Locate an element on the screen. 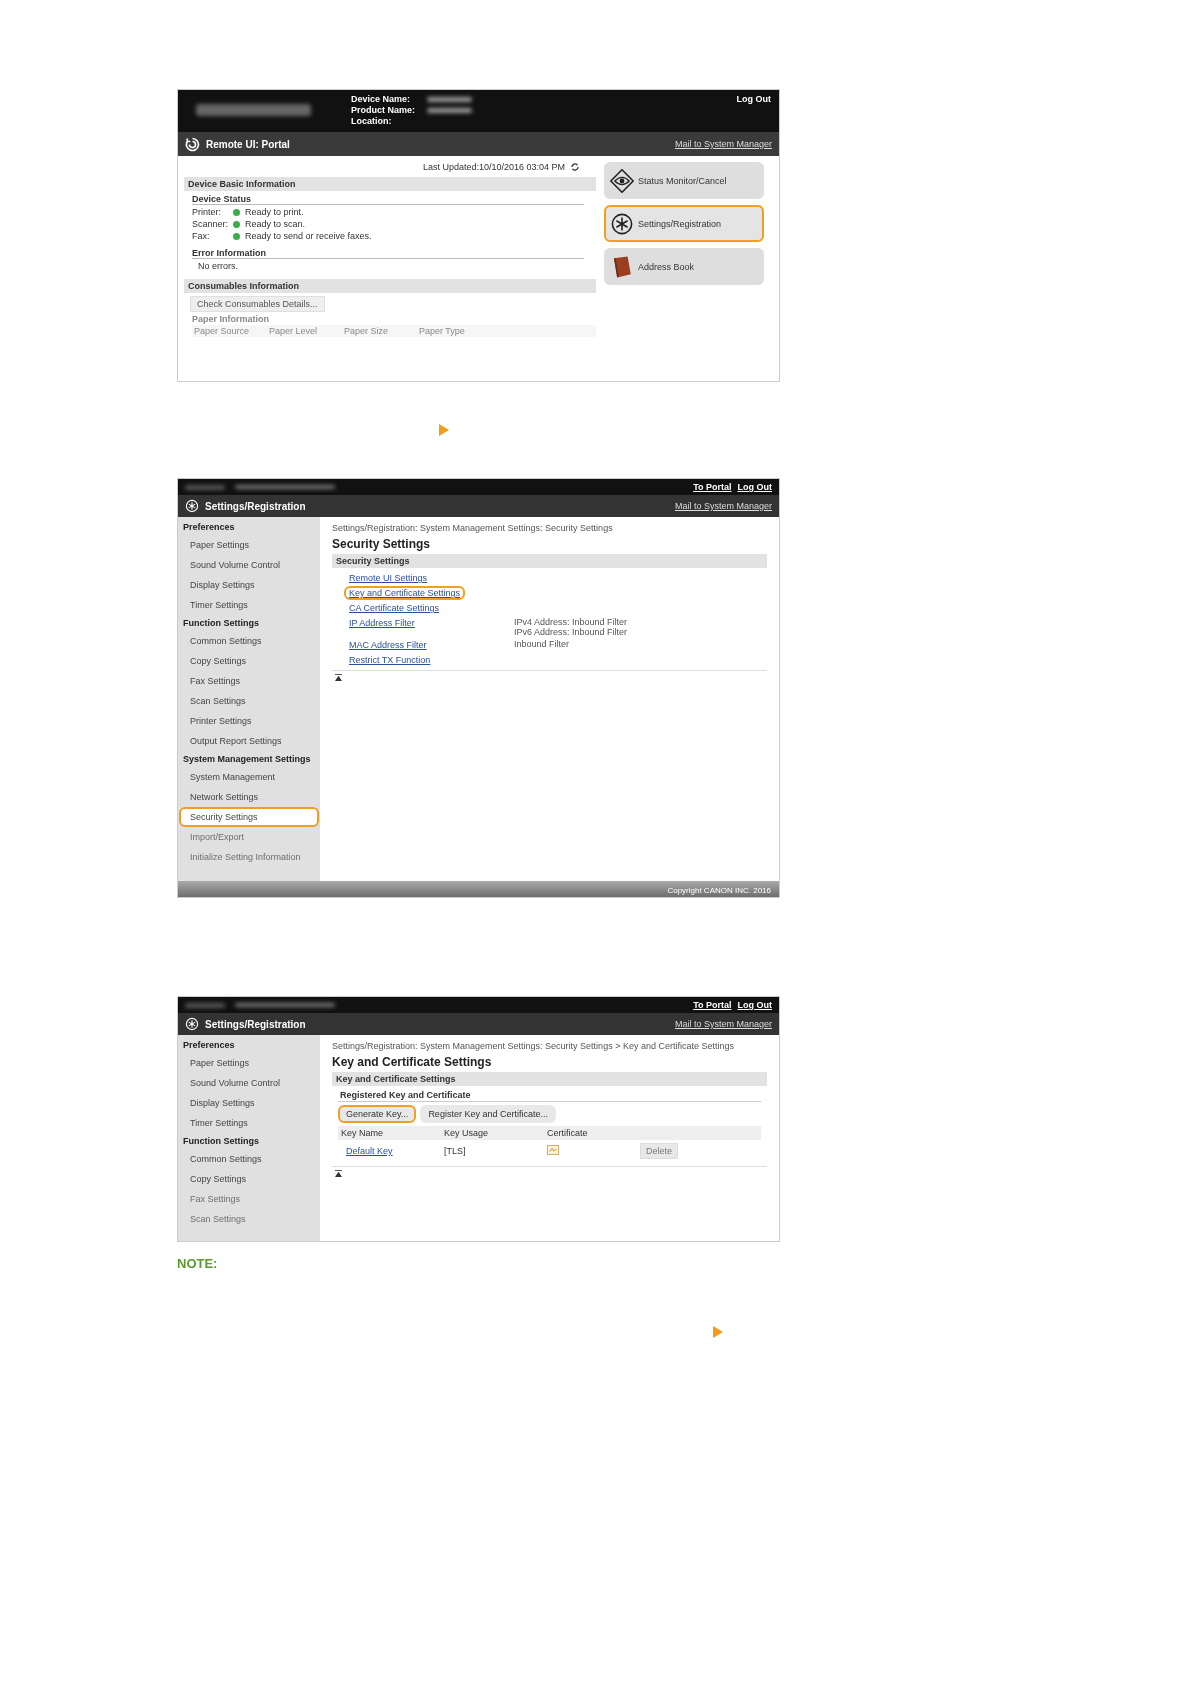 The height and width of the screenshot is (1685, 1192). device-type-label: Scanner: is located at coordinates (210, 224).